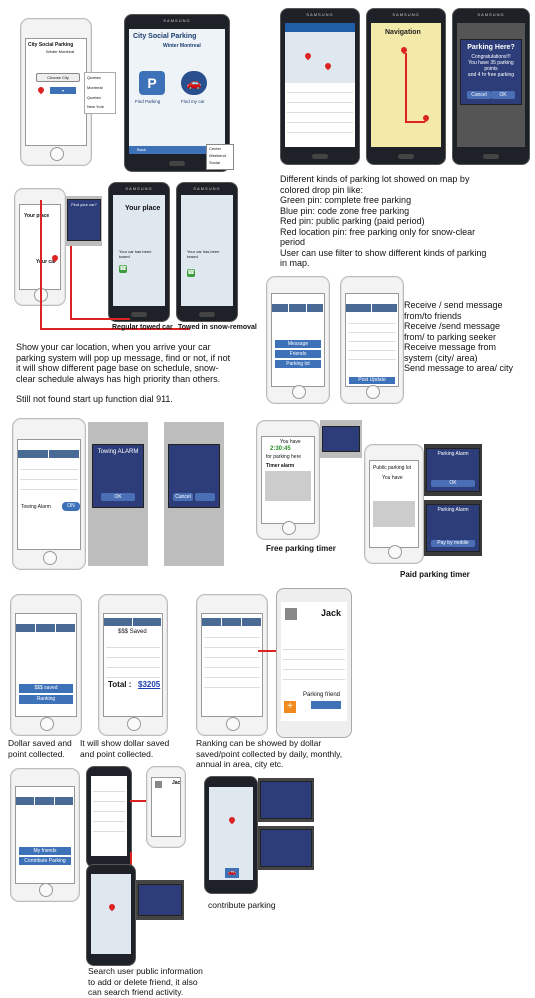 Image resolution: width=535 pixels, height=998 pixels. What do you see at coordinates (141, 149) in the screenshot?
I see `back-button: Back` at bounding box center [141, 149].